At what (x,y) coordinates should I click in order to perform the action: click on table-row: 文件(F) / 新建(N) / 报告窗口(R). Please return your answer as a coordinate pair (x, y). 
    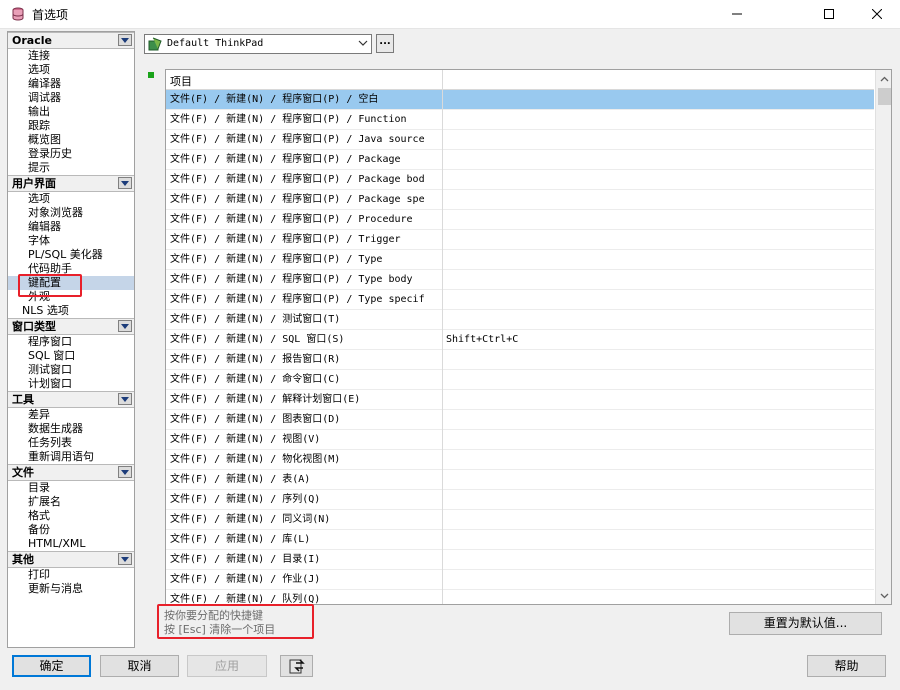
    Looking at the image, I should click on (520, 360).